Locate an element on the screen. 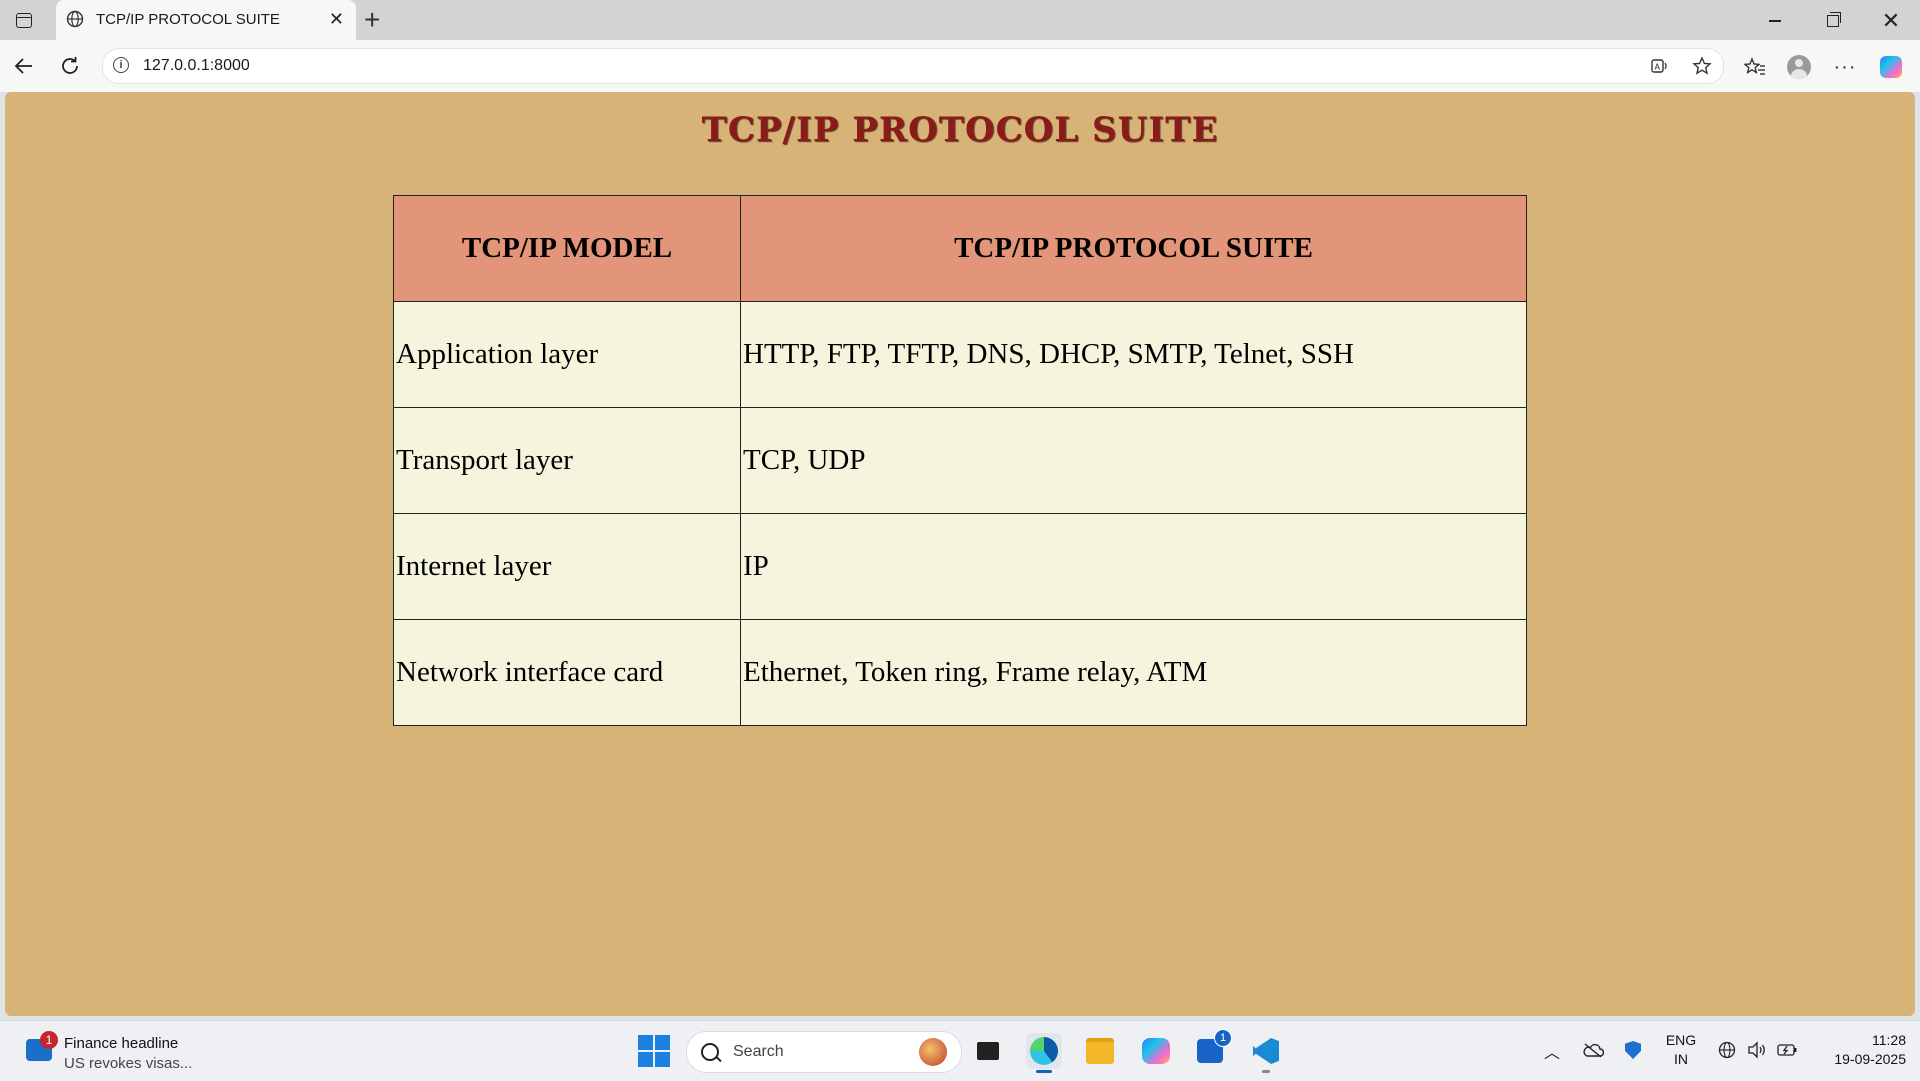 The width and height of the screenshot is (1920, 1081). tab-strip: TCP/IP PROTOCOL SUITE ✕ + ✕ is located at coordinates (960, 20).